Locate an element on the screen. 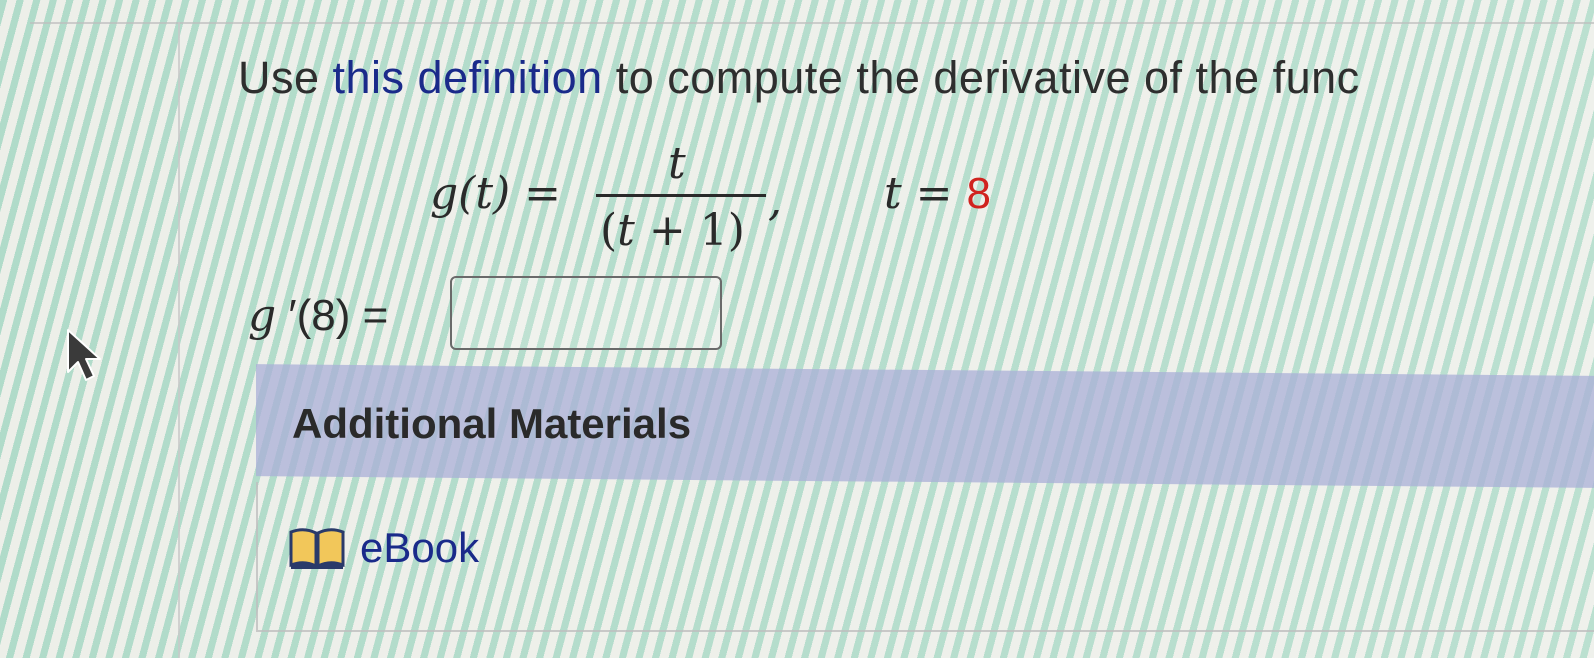 The width and height of the screenshot is (1594, 658). derivative-label: g ′(8) = is located at coordinates (318, 315).